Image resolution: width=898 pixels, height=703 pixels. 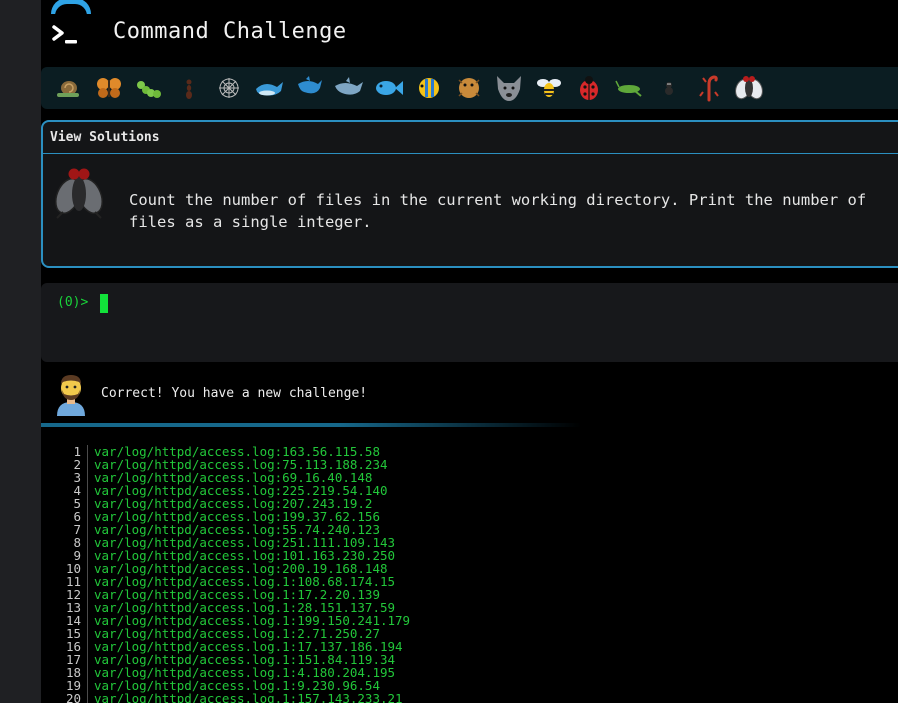 What do you see at coordinates (229, 88) in the screenshot?
I see `spiderweb-icon` at bounding box center [229, 88].